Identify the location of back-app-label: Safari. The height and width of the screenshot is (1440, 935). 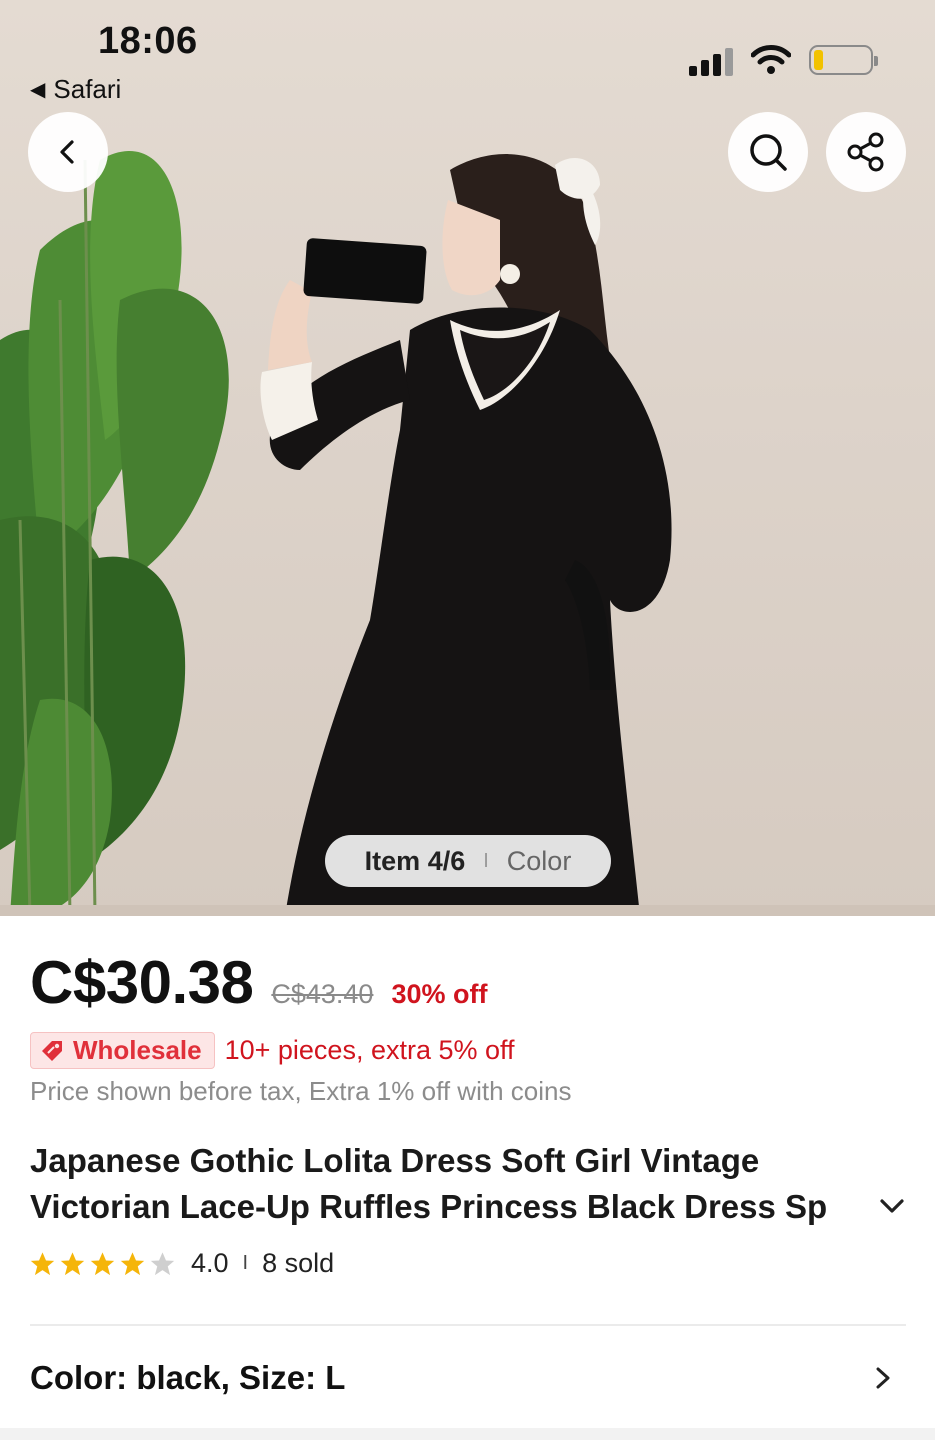
(87, 89).